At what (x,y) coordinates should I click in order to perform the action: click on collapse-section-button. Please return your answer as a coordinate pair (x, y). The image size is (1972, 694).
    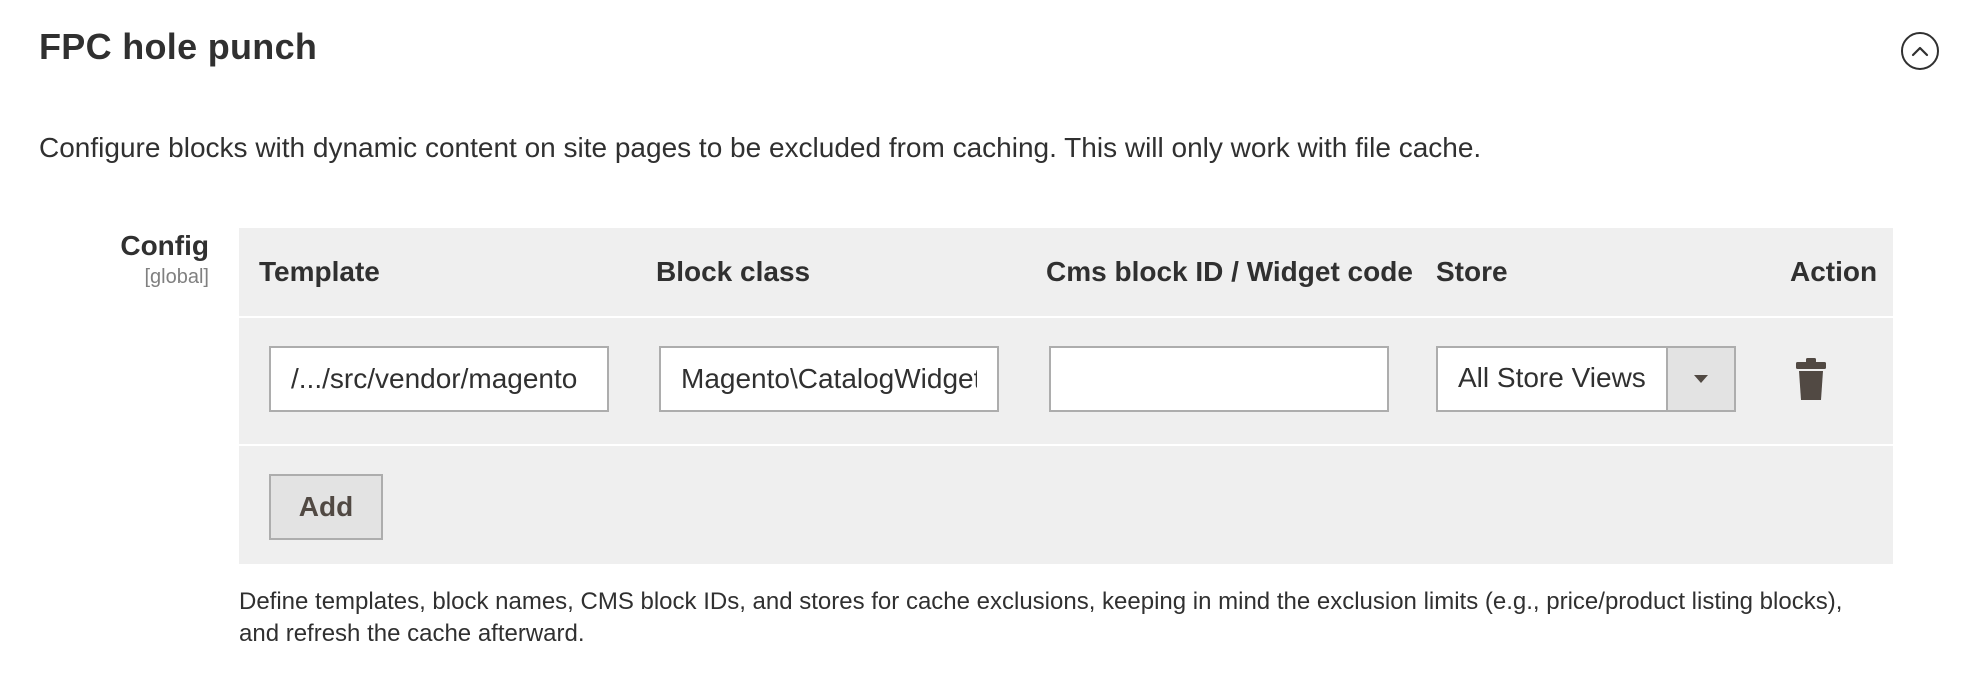
    Looking at the image, I should click on (1920, 51).